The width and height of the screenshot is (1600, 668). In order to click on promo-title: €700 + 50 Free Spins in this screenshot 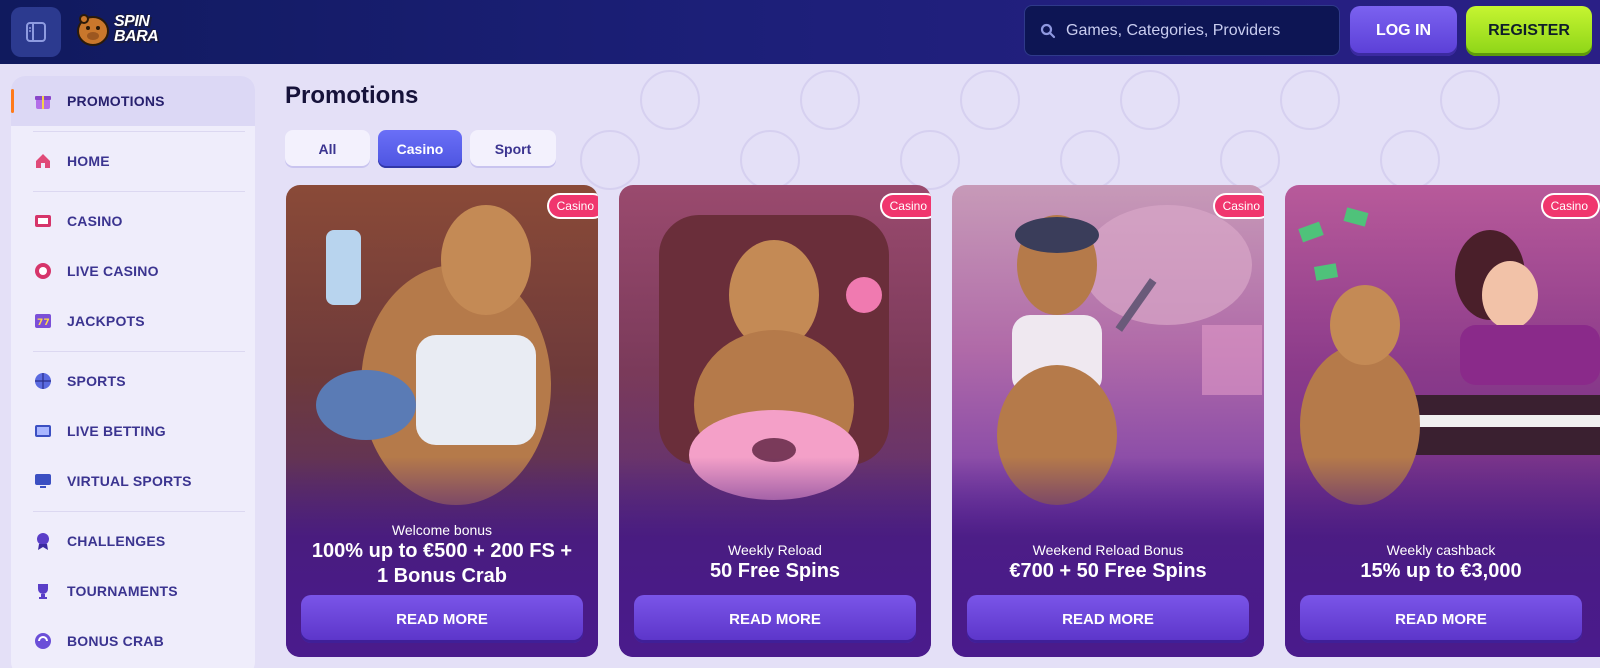, I will do `click(1108, 571)`.